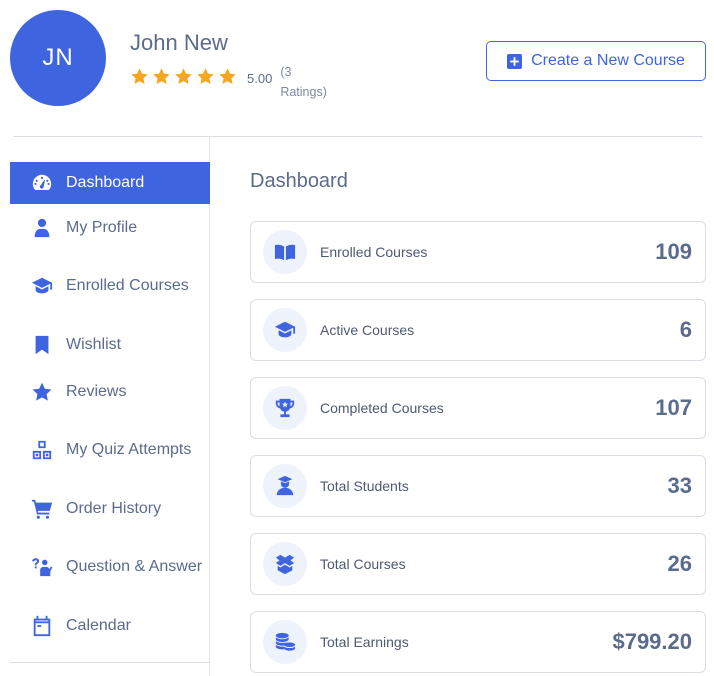  I want to click on rating-value: 5.00, so click(260, 78).